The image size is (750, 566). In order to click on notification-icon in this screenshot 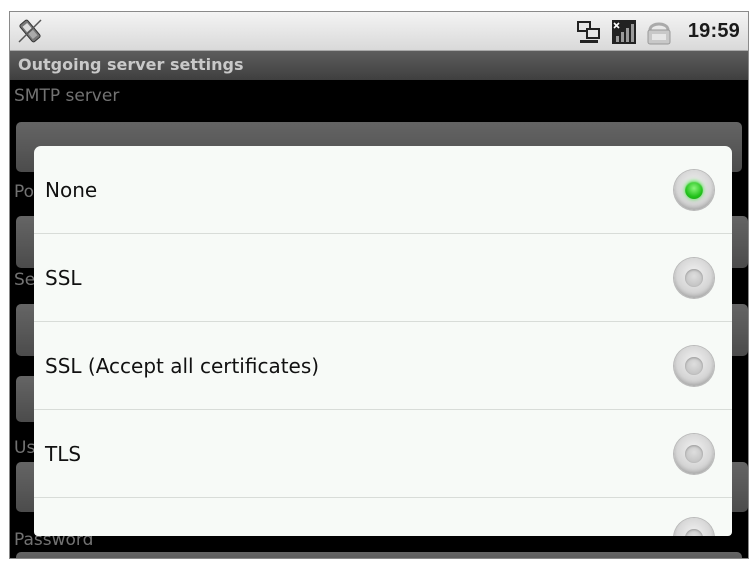, I will do `click(30, 31)`.